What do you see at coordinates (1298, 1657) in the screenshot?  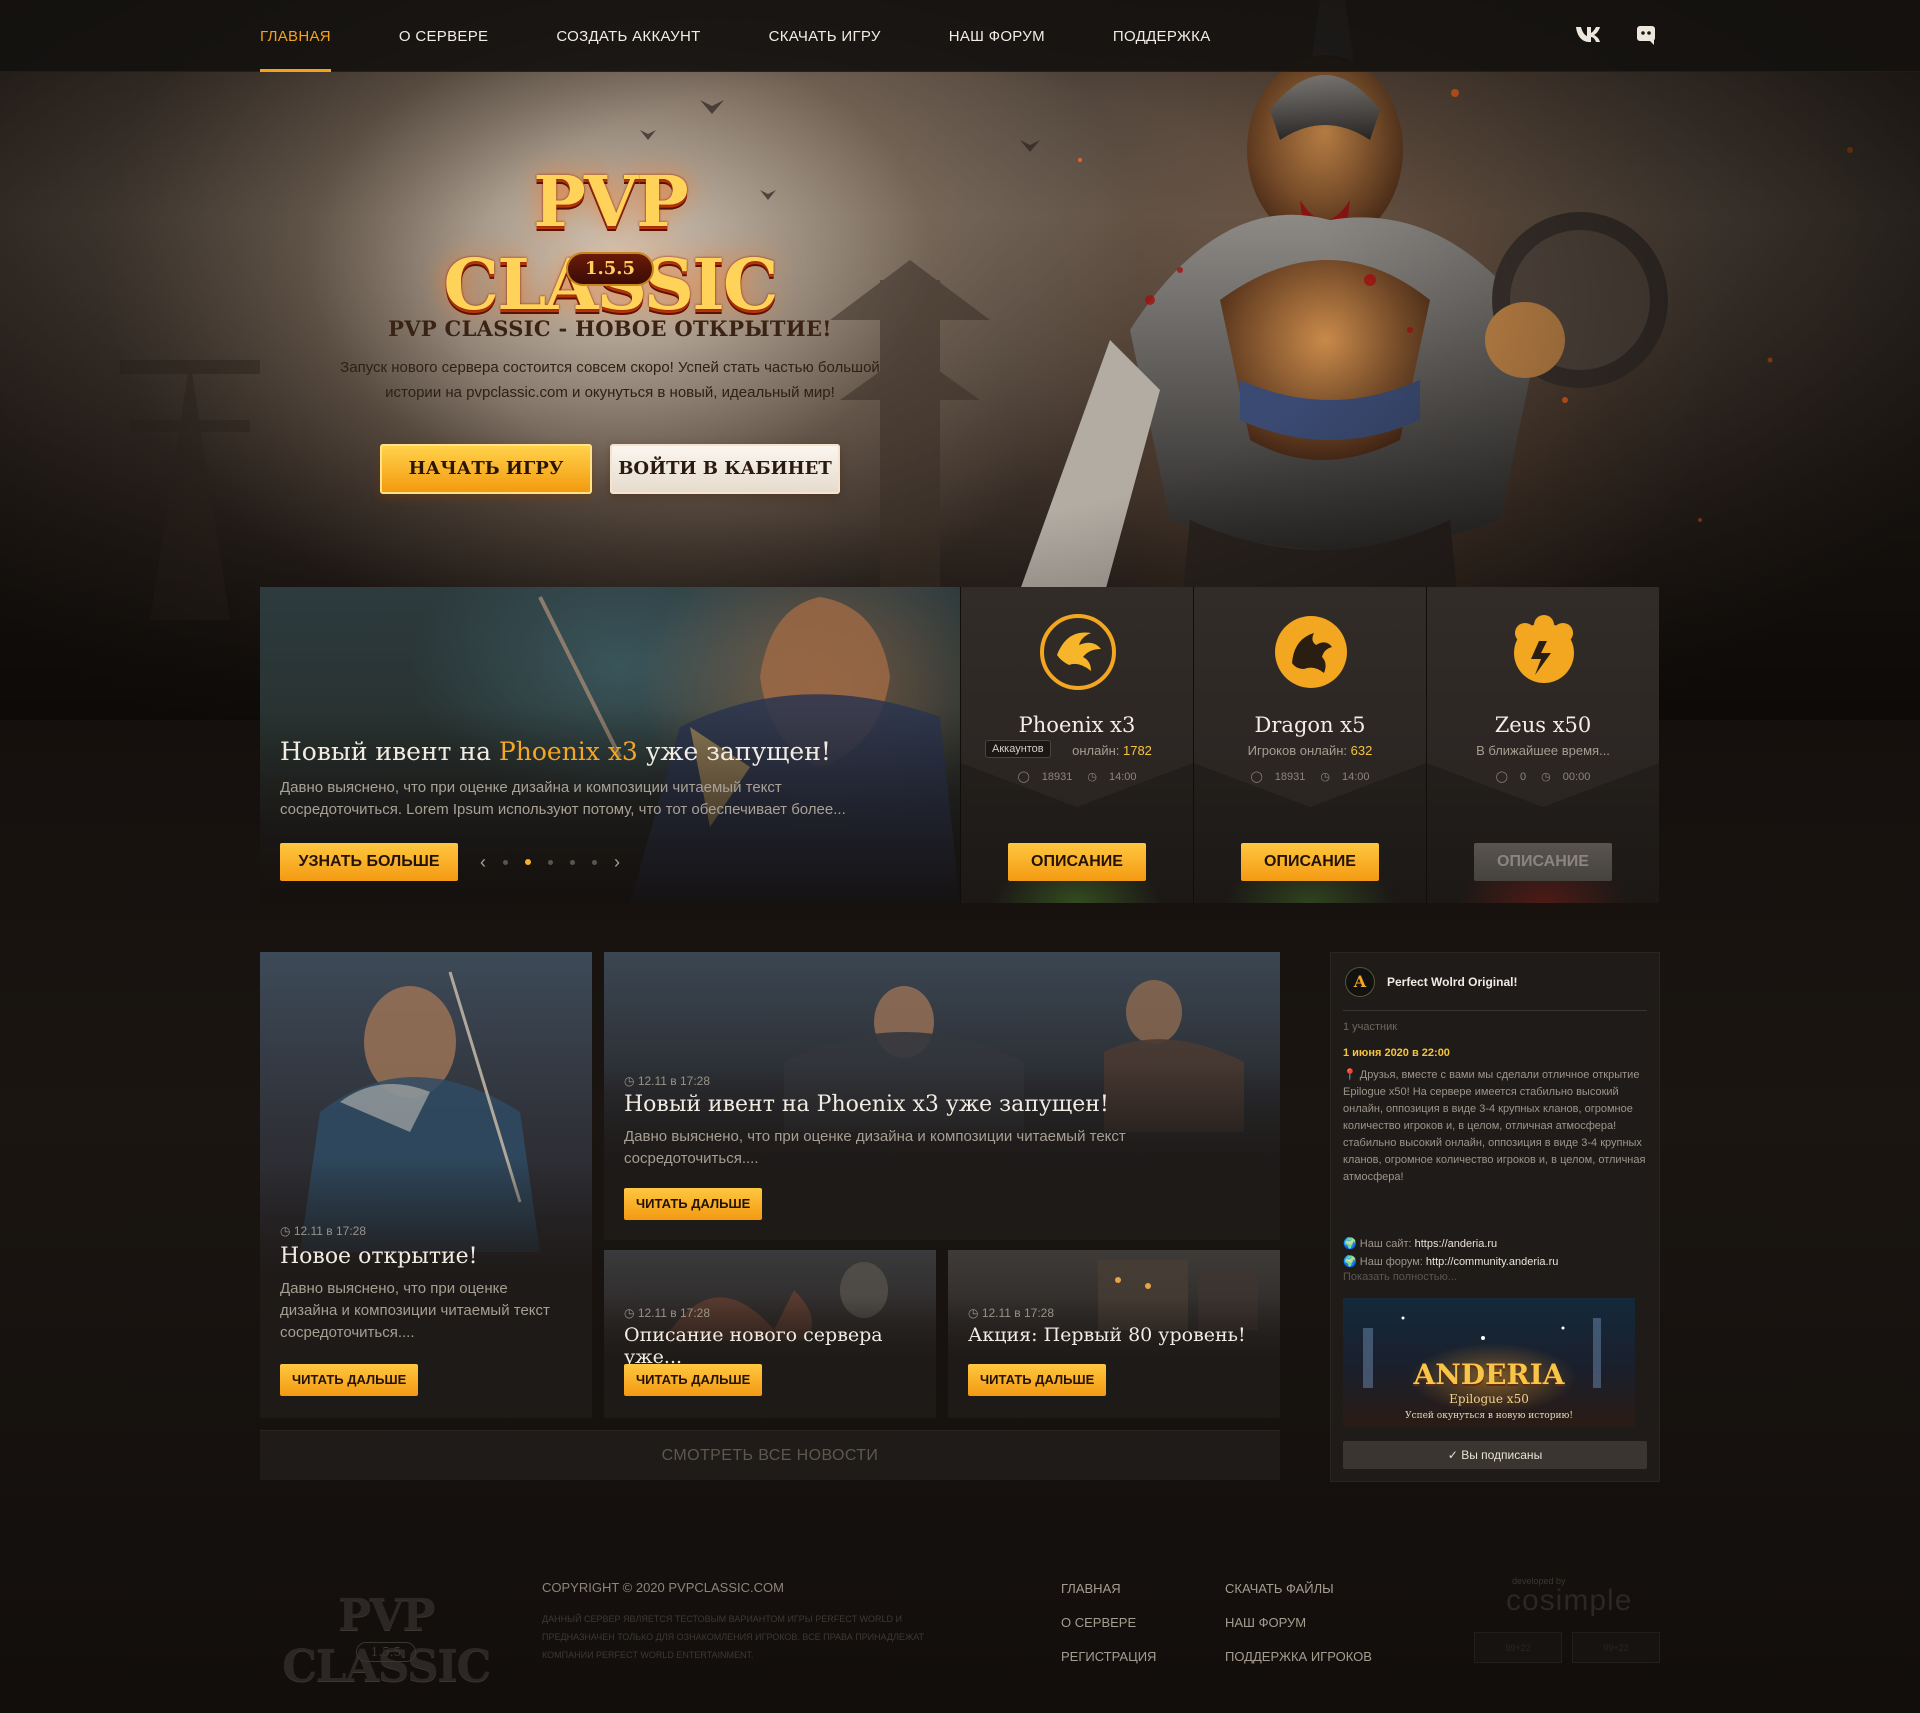 I see `footer-link-support: ПОДДЕРЖКА ИГРОКОВ` at bounding box center [1298, 1657].